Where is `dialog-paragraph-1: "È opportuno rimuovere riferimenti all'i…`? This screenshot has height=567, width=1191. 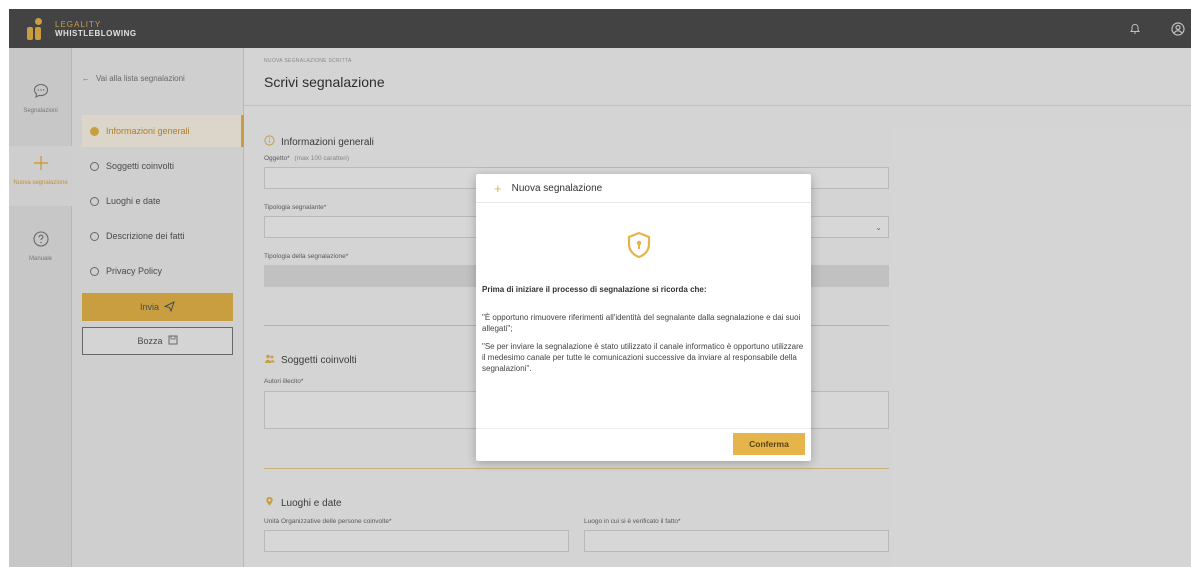 dialog-paragraph-1: "È opportuno rimuovere riferimenti all'i… is located at coordinates (641, 323).